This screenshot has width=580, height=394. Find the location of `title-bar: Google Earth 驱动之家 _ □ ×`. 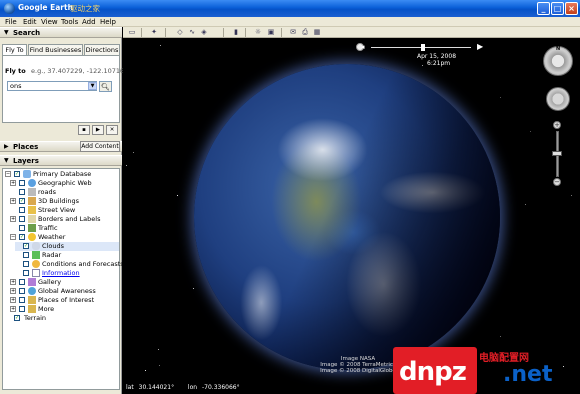

title-bar: Google Earth 驱动之家 _ □ × is located at coordinates (290, 8).